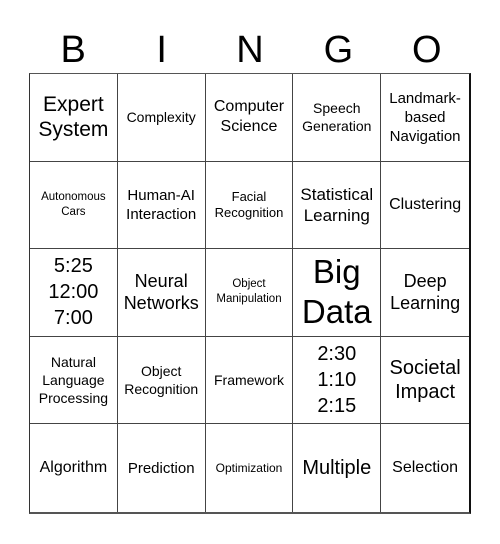 This screenshot has height=544, width=500. I want to click on bingo-cell: Landmark- based Navigation, so click(425, 118).